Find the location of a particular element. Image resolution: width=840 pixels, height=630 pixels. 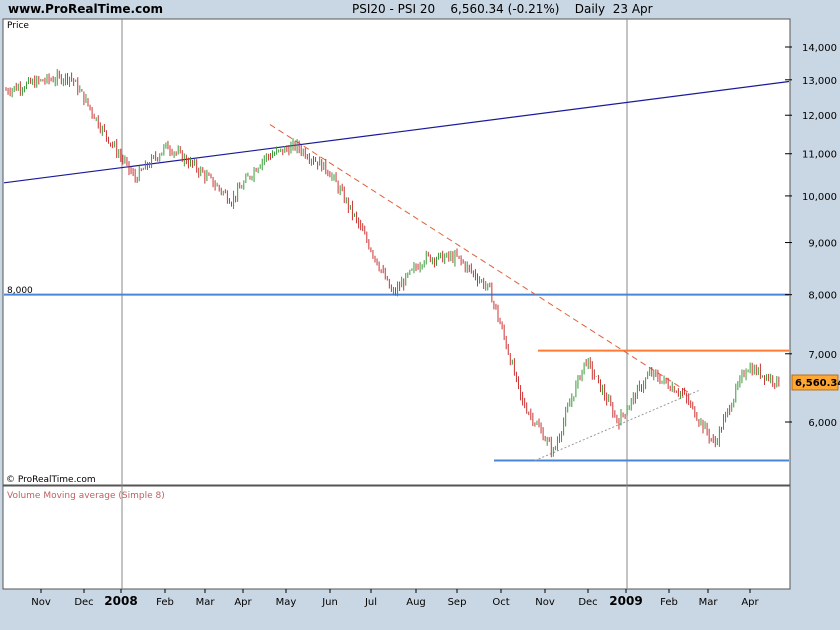

y-tick-label: 8,000 is located at coordinates (822, 296).